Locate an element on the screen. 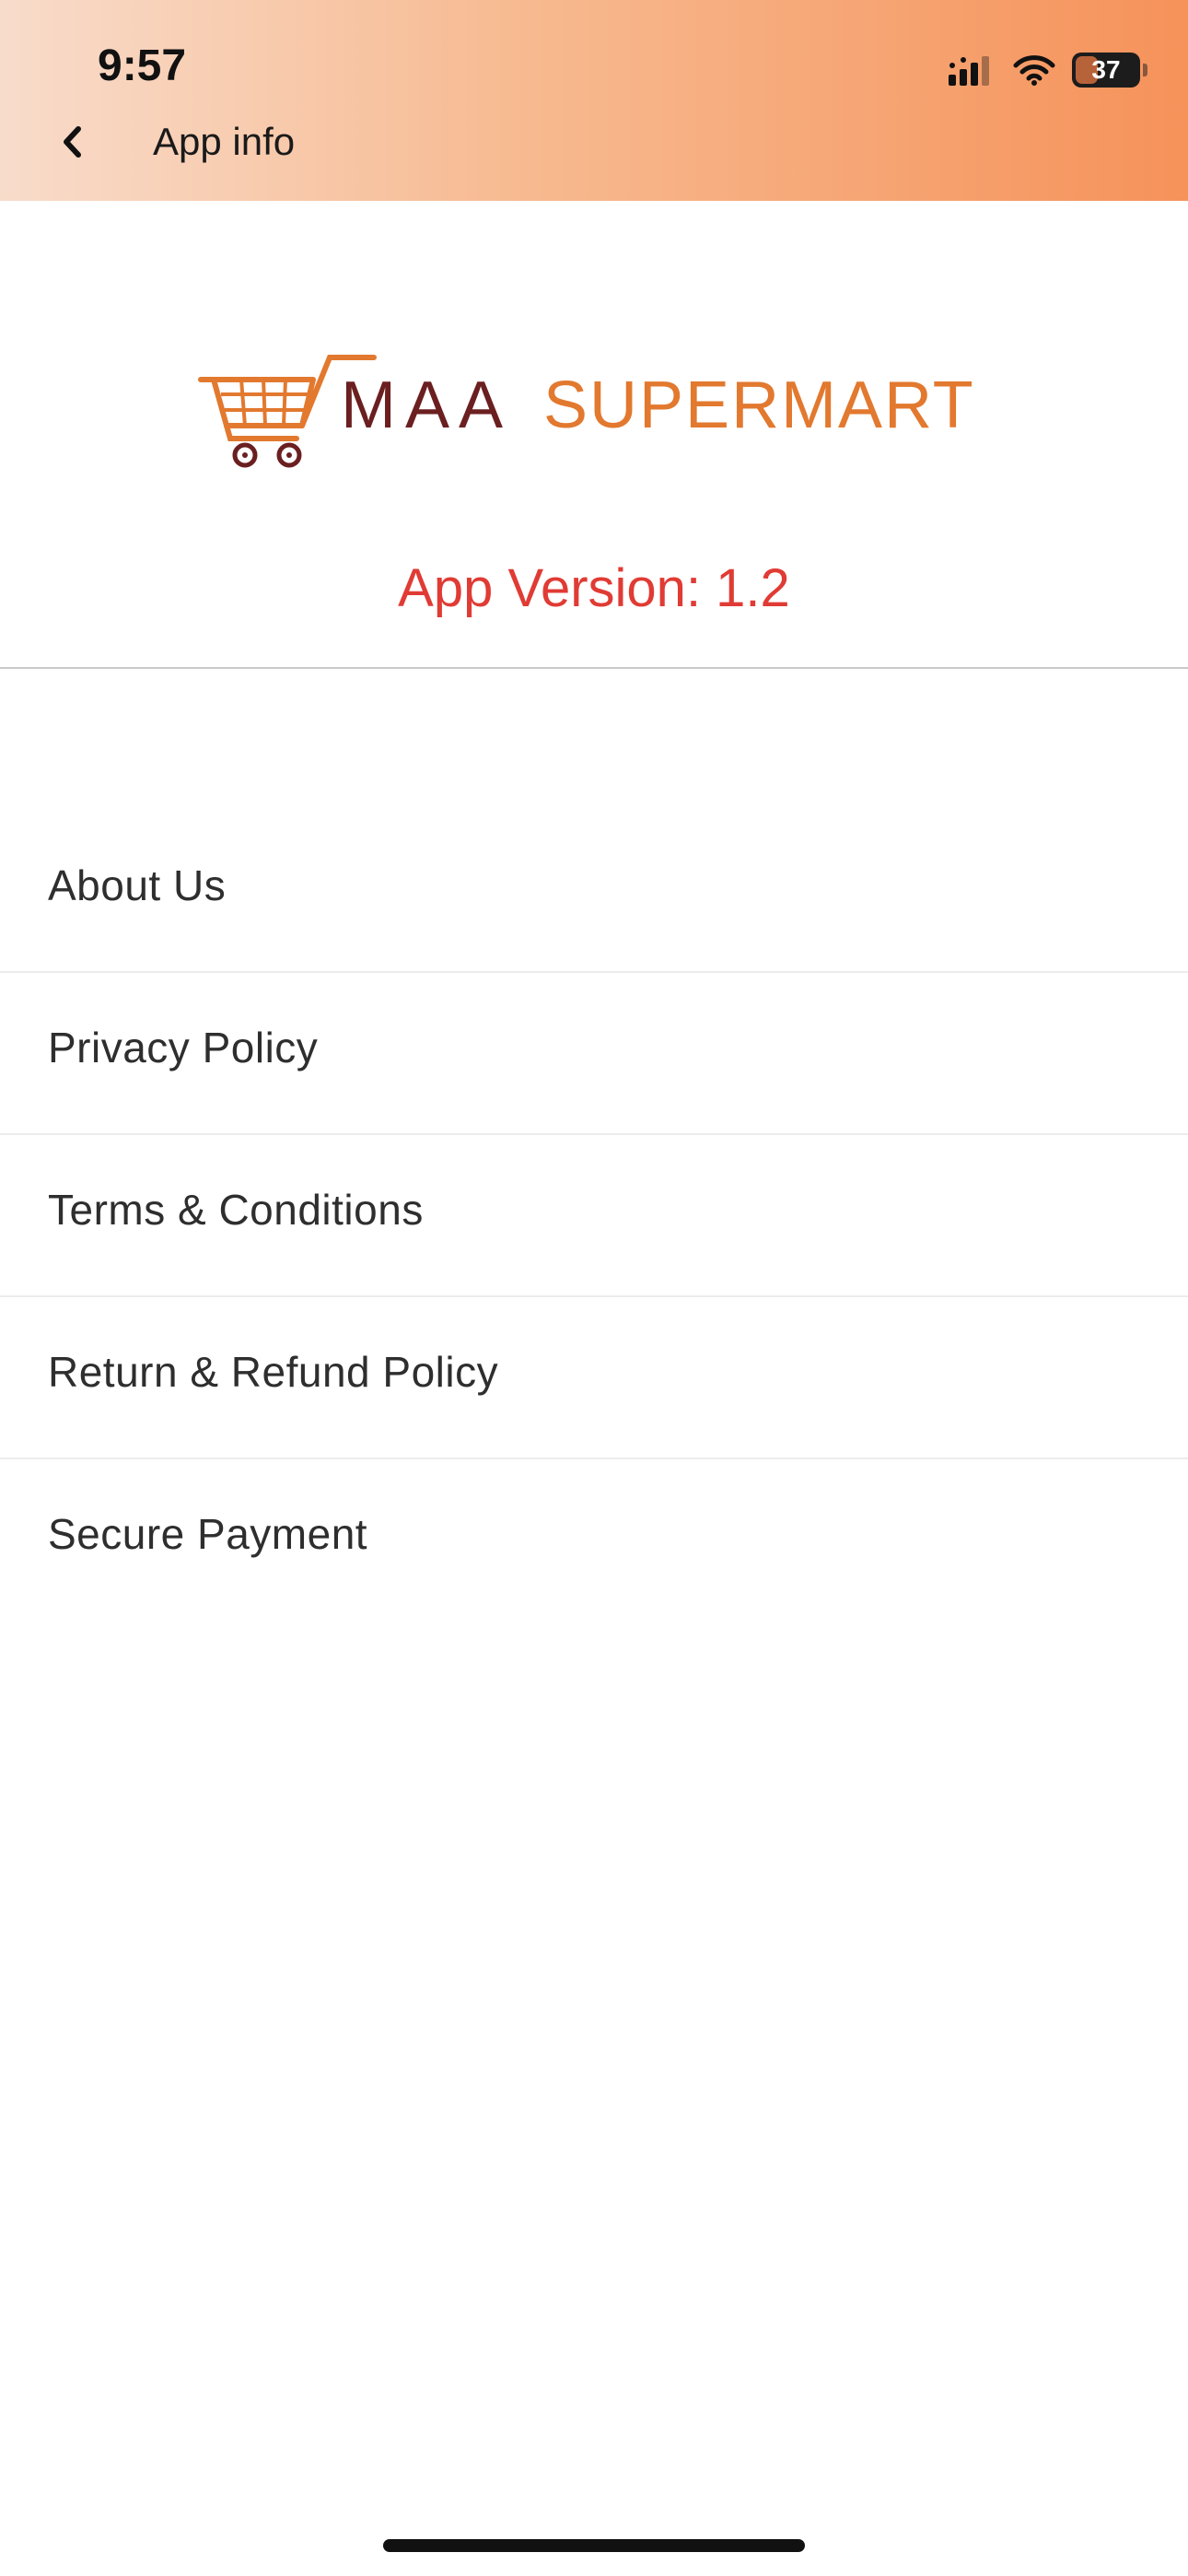 This screenshot has width=1188, height=2576. back-button is located at coordinates (71, 142).